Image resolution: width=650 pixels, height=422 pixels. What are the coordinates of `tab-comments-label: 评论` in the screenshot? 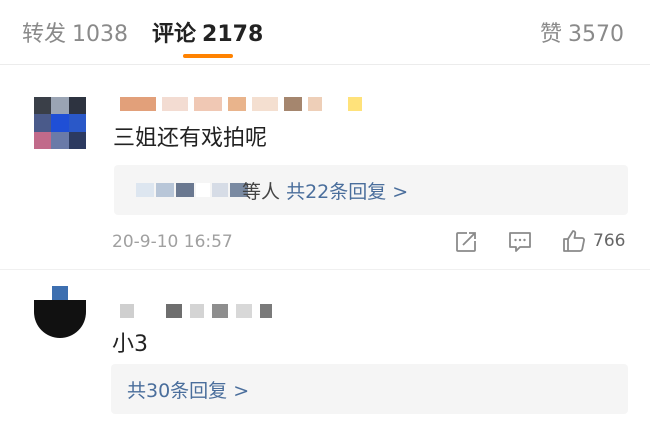 It's located at (174, 34).